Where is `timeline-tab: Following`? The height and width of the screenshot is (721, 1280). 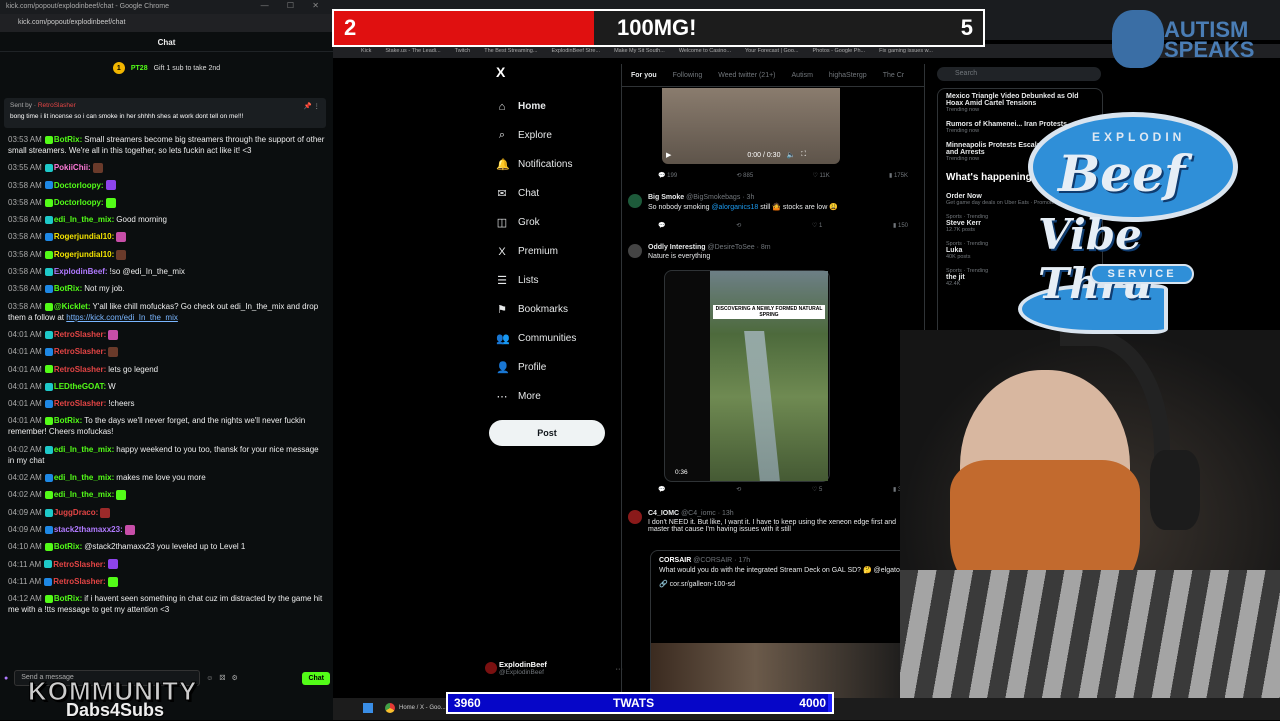 timeline-tab: Following is located at coordinates (688, 75).